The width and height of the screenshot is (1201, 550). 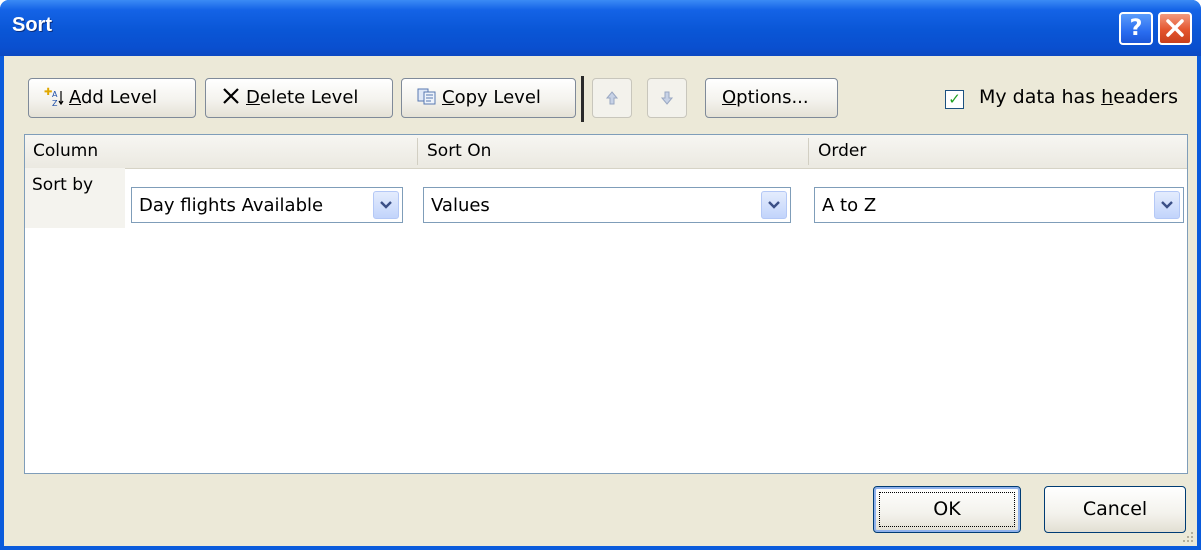 I want to click on checkmark-icon: ✓, so click(x=954, y=99).